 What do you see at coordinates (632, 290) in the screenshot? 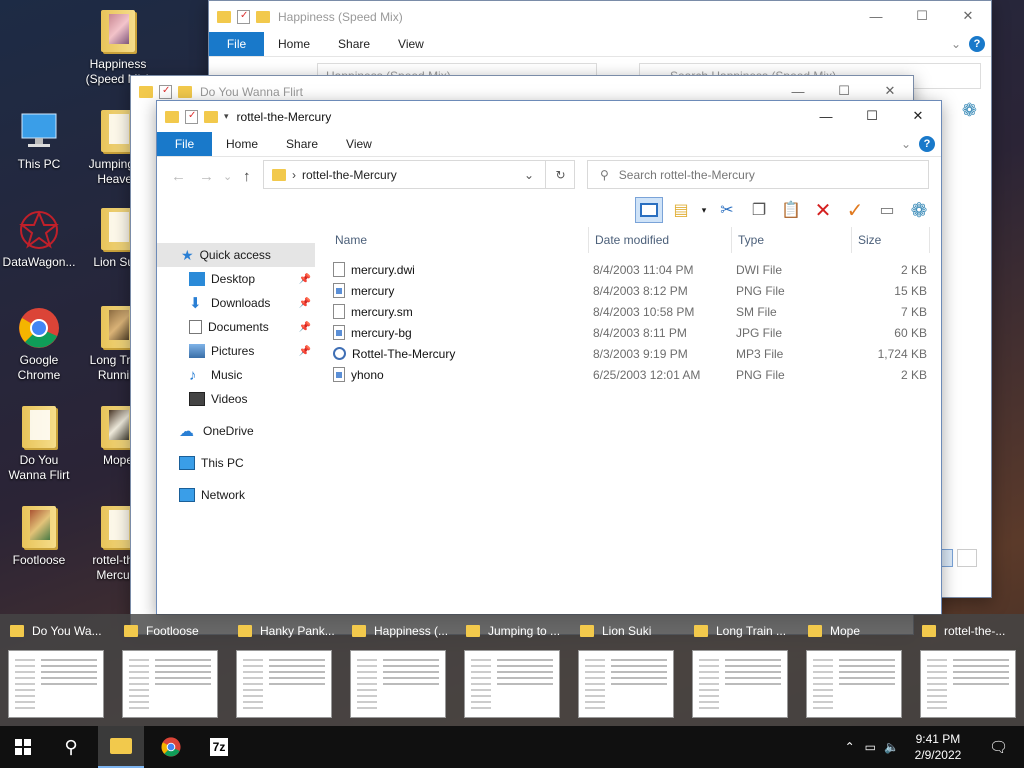
I see `file-row: mercury 8/4/2003 8:12 PM PNG File 15 KB` at bounding box center [632, 290].